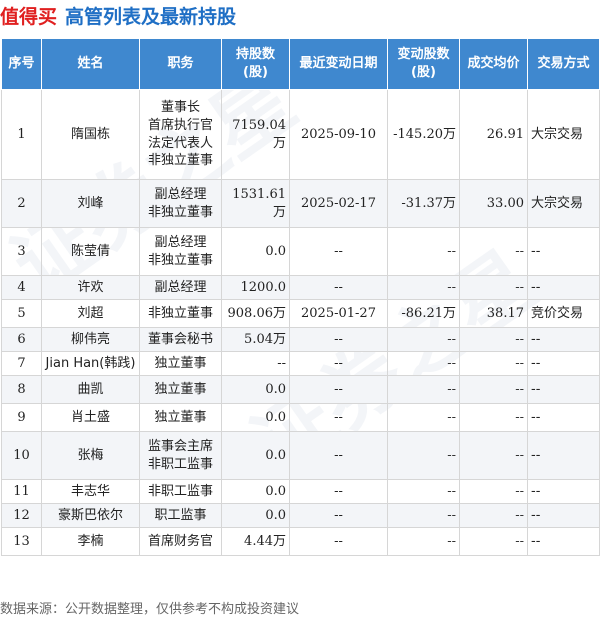  What do you see at coordinates (180, 491) in the screenshot?
I see `cell-role: 非职工监事` at bounding box center [180, 491].